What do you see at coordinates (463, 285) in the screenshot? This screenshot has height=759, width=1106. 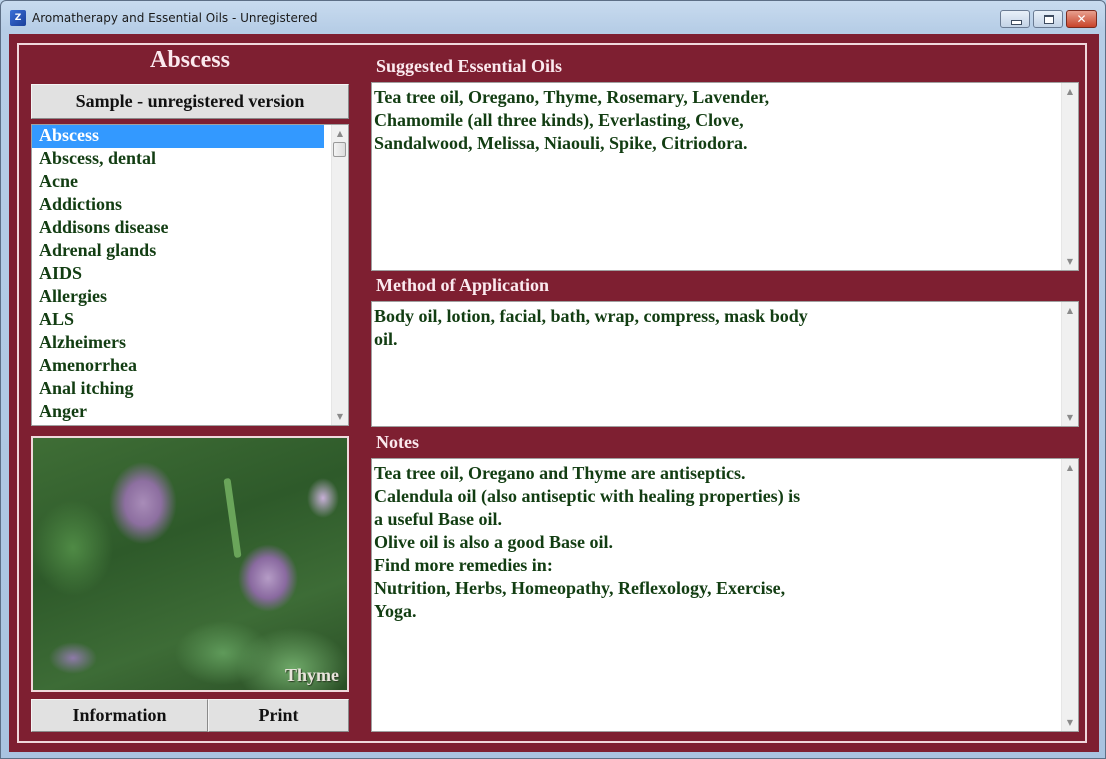 I see `method-label: Method of Application` at bounding box center [463, 285].